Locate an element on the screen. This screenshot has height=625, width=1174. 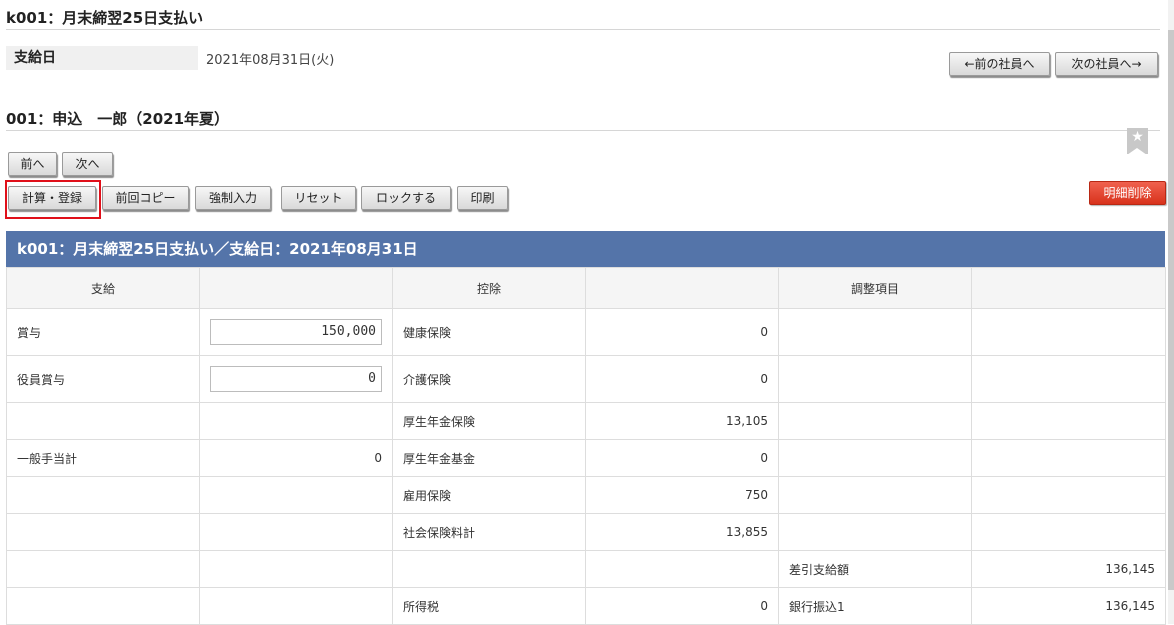
lock-button: ロックする is located at coordinates (406, 198).